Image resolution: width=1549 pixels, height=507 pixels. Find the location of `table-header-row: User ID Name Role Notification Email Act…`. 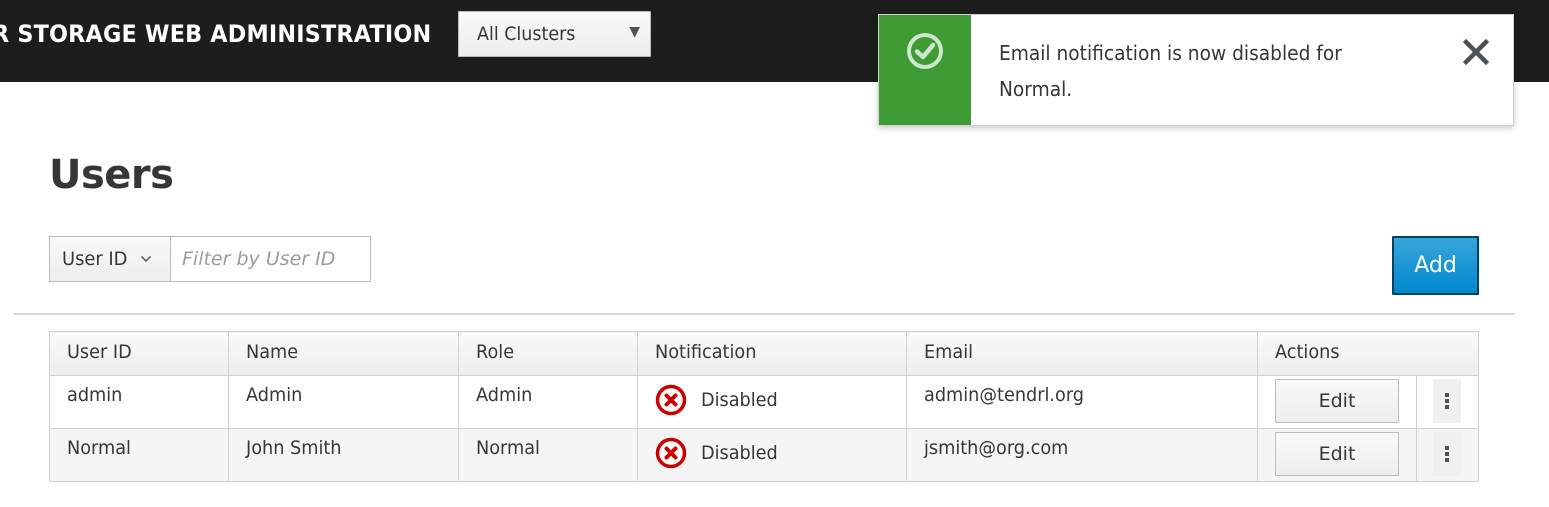

table-header-row: User ID Name Role Notification Email Act… is located at coordinates (764, 353).